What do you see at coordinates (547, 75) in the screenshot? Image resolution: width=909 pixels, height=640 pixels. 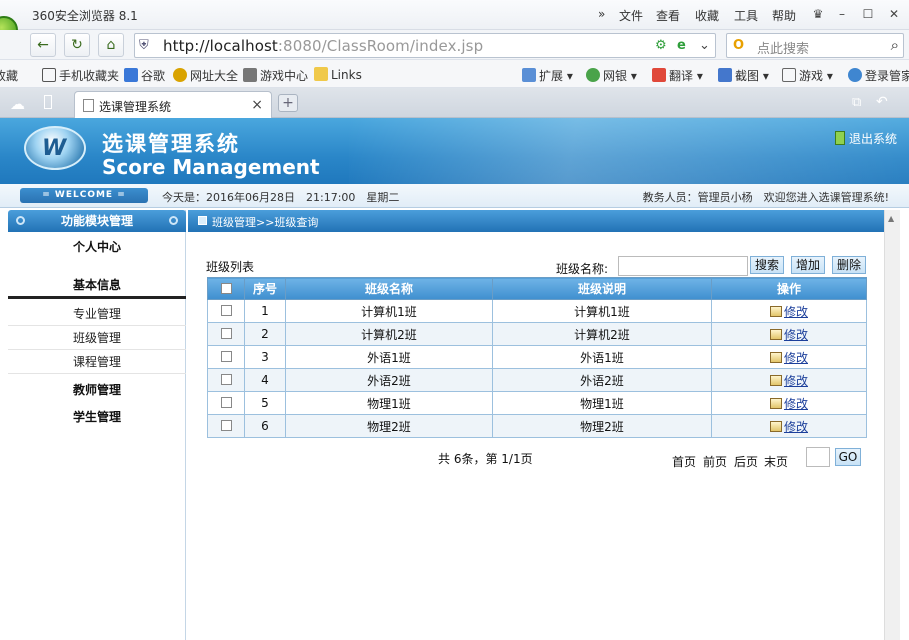 I see `tool-extensions: 扩展 ▾` at bounding box center [547, 75].